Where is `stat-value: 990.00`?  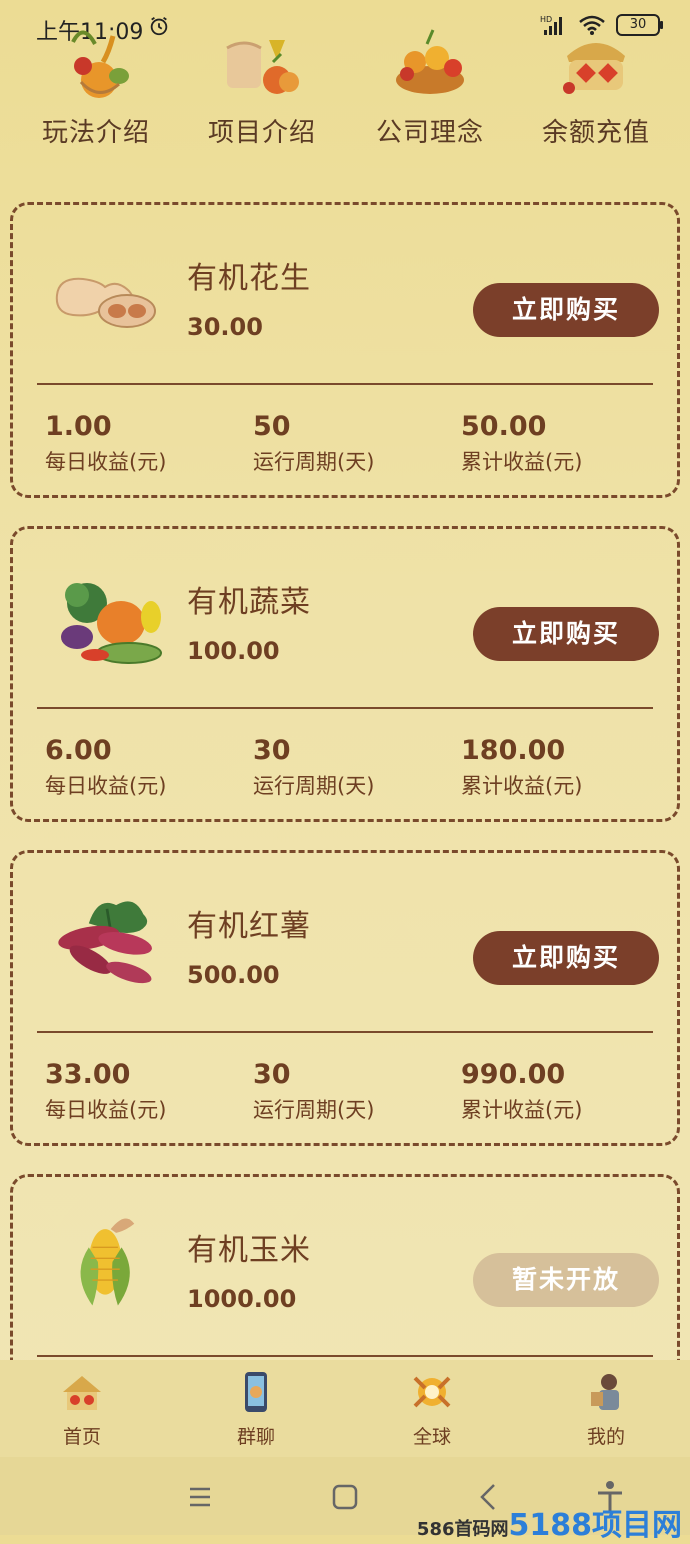
stat-value: 990.00 is located at coordinates (513, 1074).